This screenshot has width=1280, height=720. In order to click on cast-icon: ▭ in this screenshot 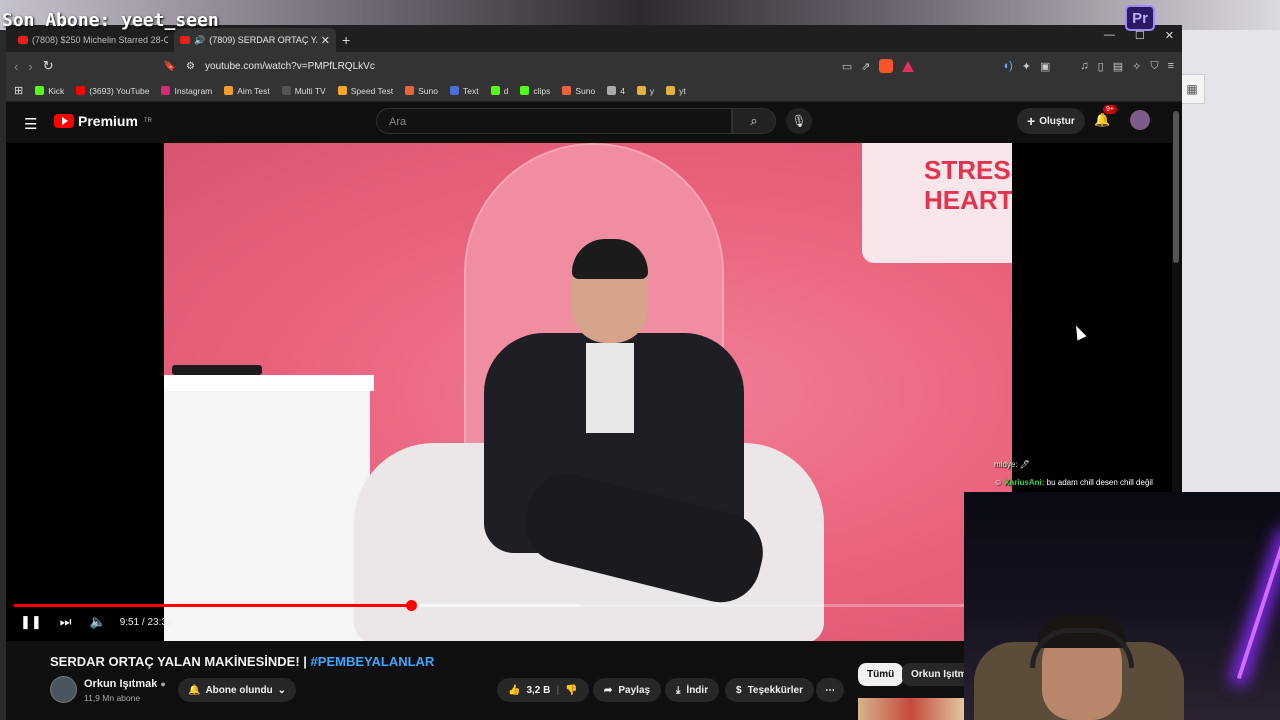, I will do `click(847, 66)`.